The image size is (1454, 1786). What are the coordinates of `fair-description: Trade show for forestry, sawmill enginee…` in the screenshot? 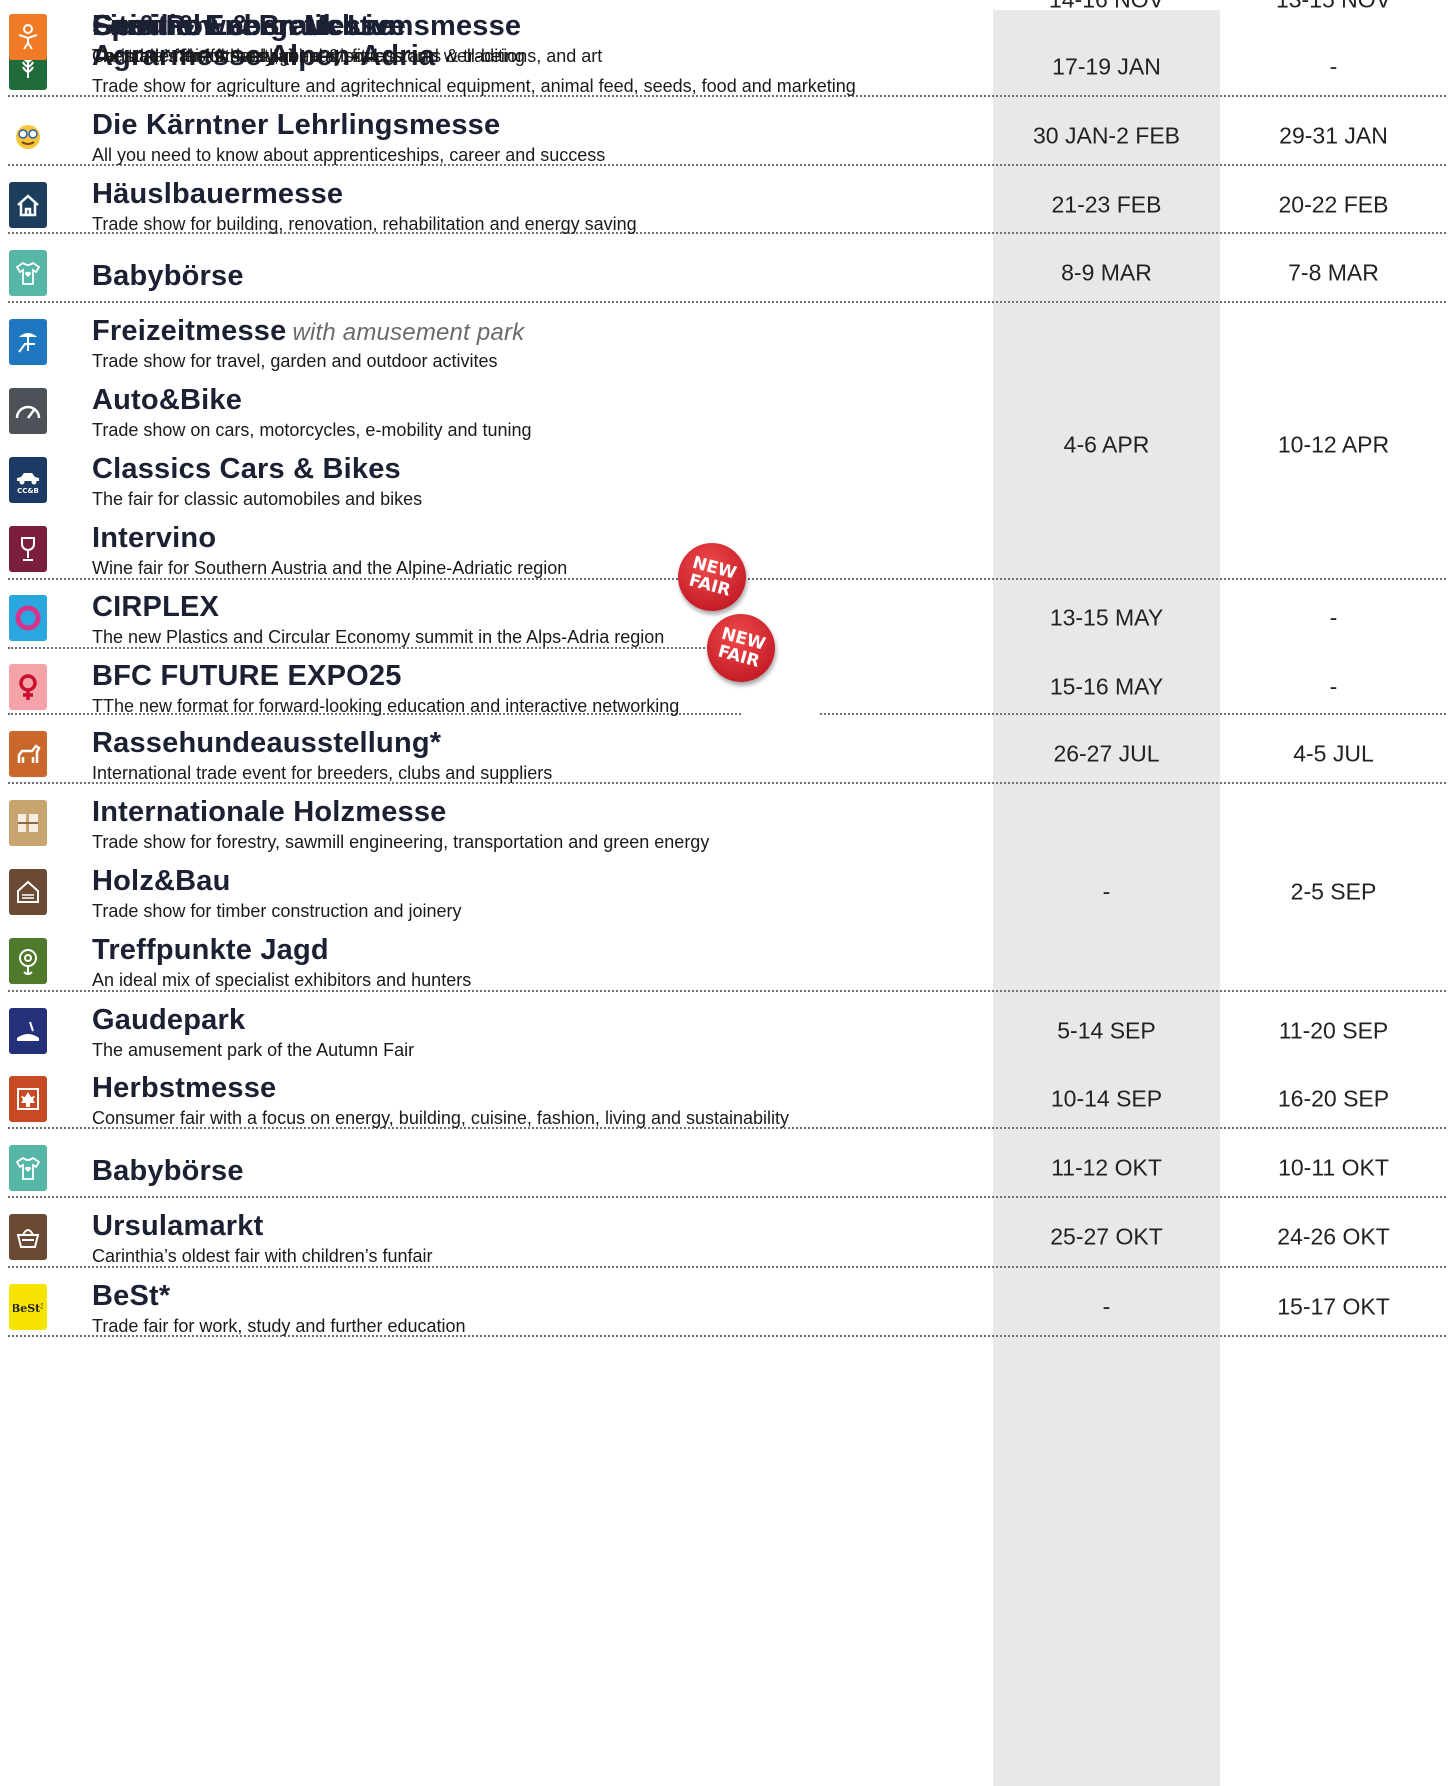 It's located at (401, 842).